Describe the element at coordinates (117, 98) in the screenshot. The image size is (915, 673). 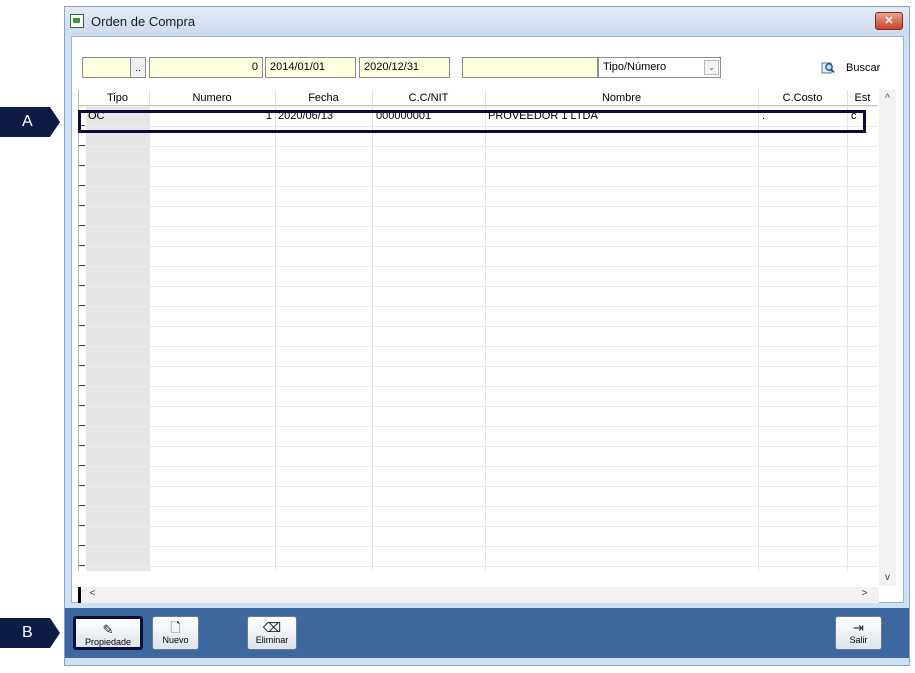
I see `column-header-tipo: Tipo` at that location.